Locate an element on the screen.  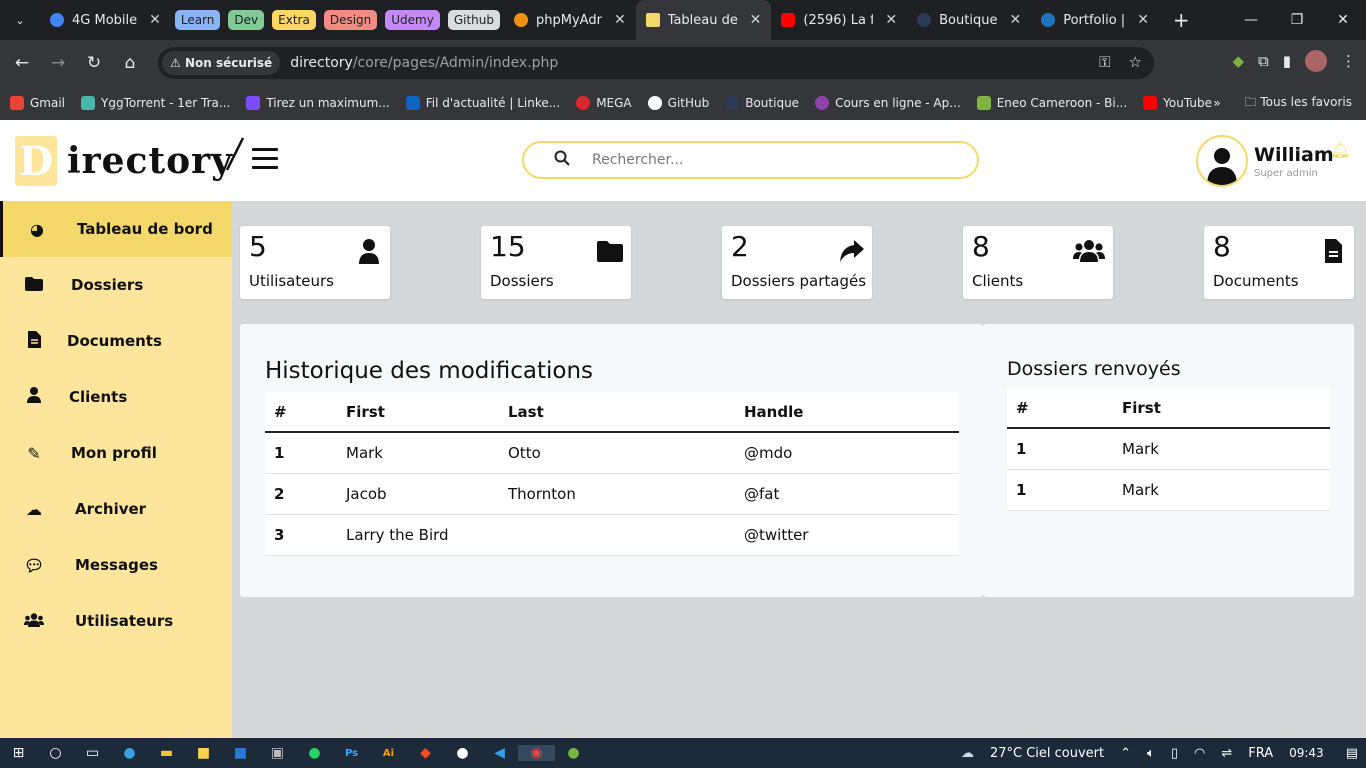
stat-card-dossiers-partages: 2 Dossiers partagés is located at coordinates (797, 262).